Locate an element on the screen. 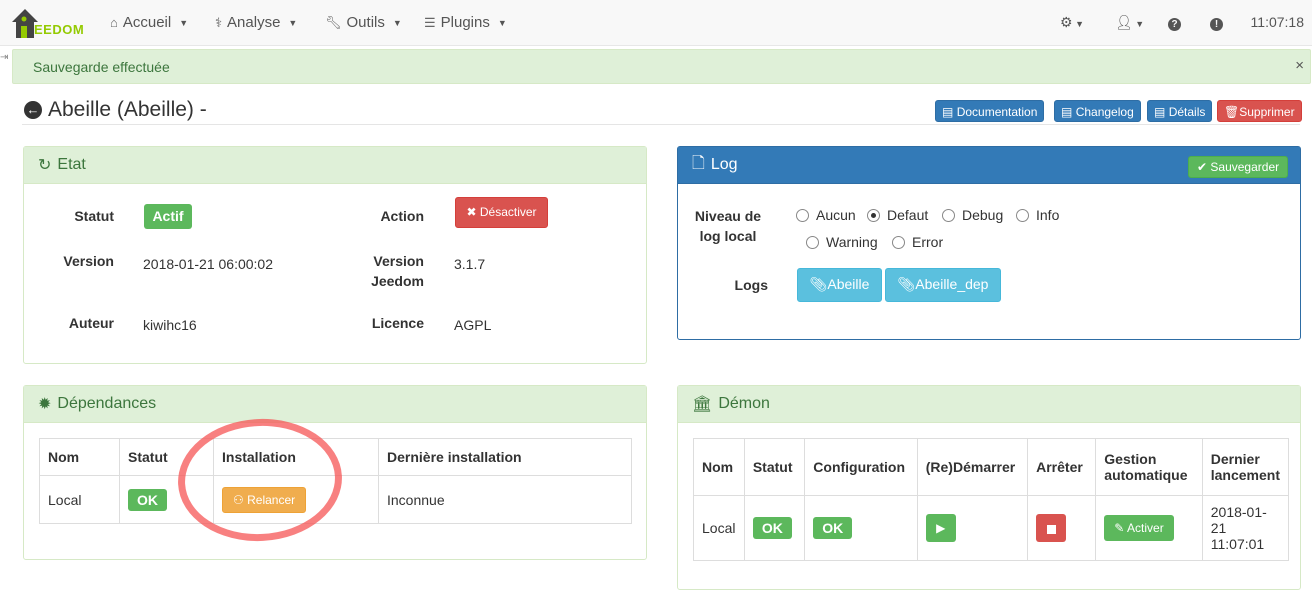  user-menu: 👤︎ ▼ is located at coordinates (1129, 22).